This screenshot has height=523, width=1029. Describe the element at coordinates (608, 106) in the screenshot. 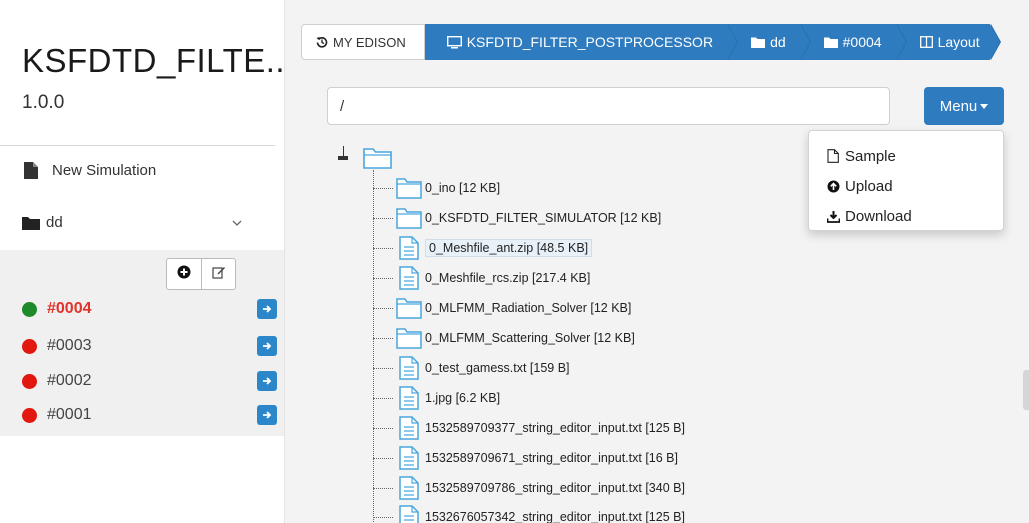

I see `path-input` at that location.